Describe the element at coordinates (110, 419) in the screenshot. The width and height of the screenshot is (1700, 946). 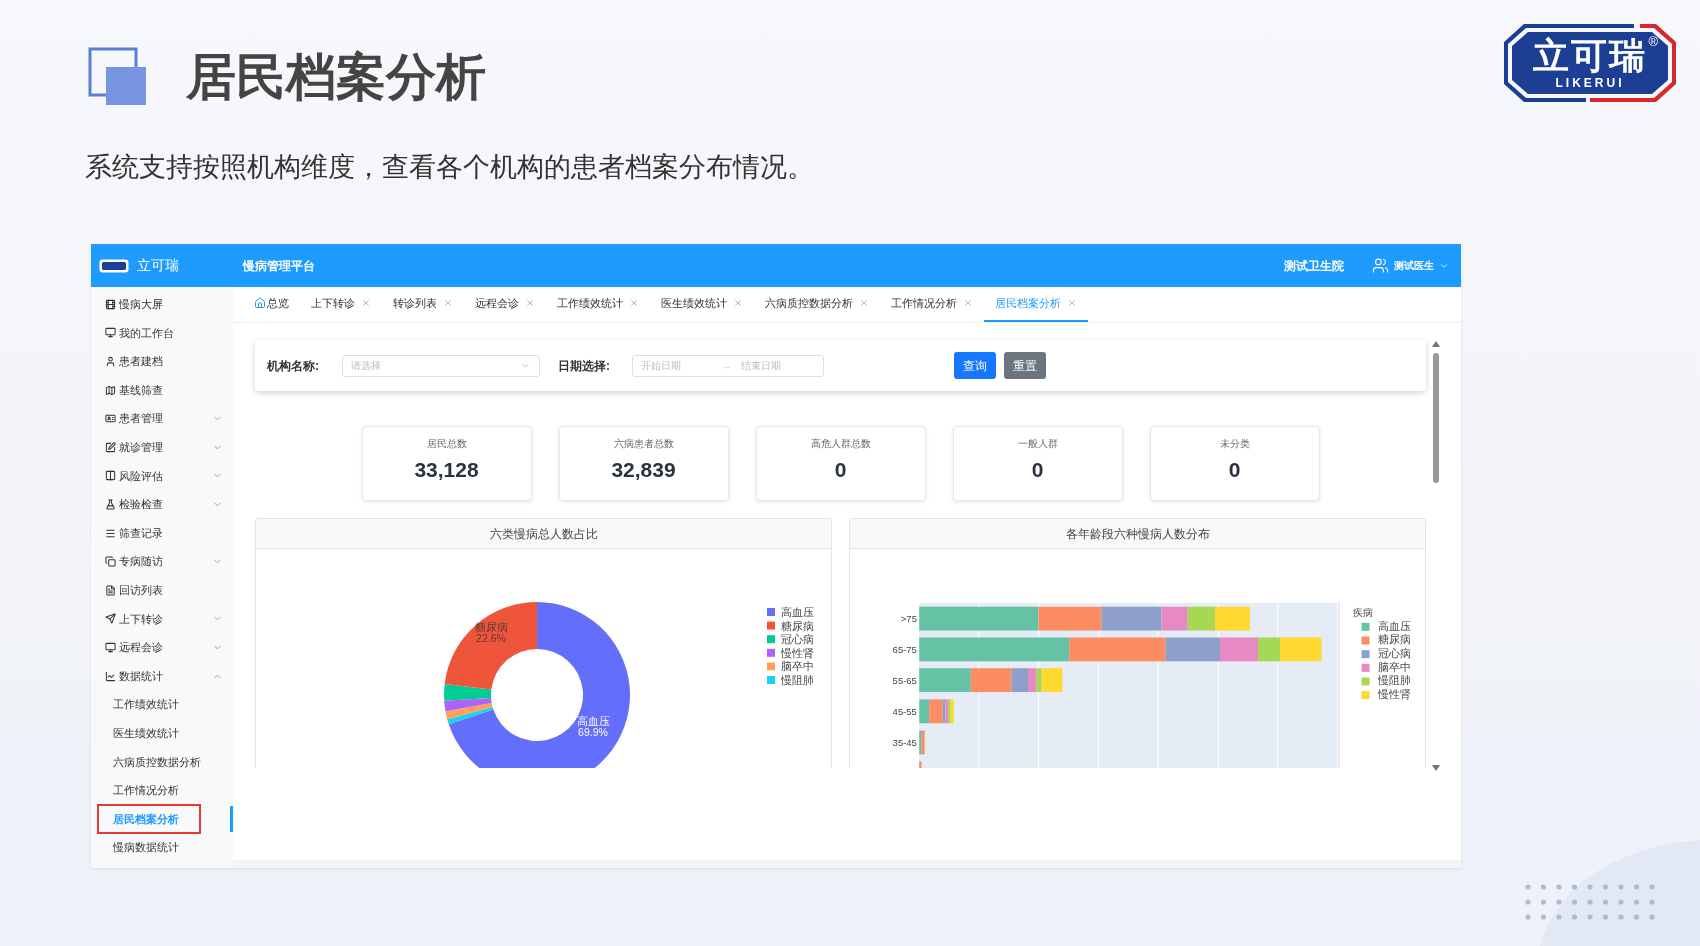
I see `id-card-icon` at that location.